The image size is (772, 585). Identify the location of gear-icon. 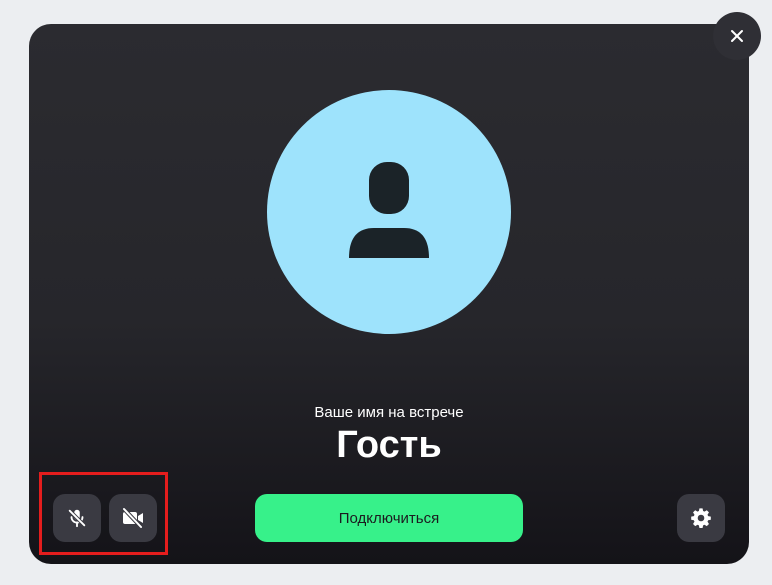
(701, 518).